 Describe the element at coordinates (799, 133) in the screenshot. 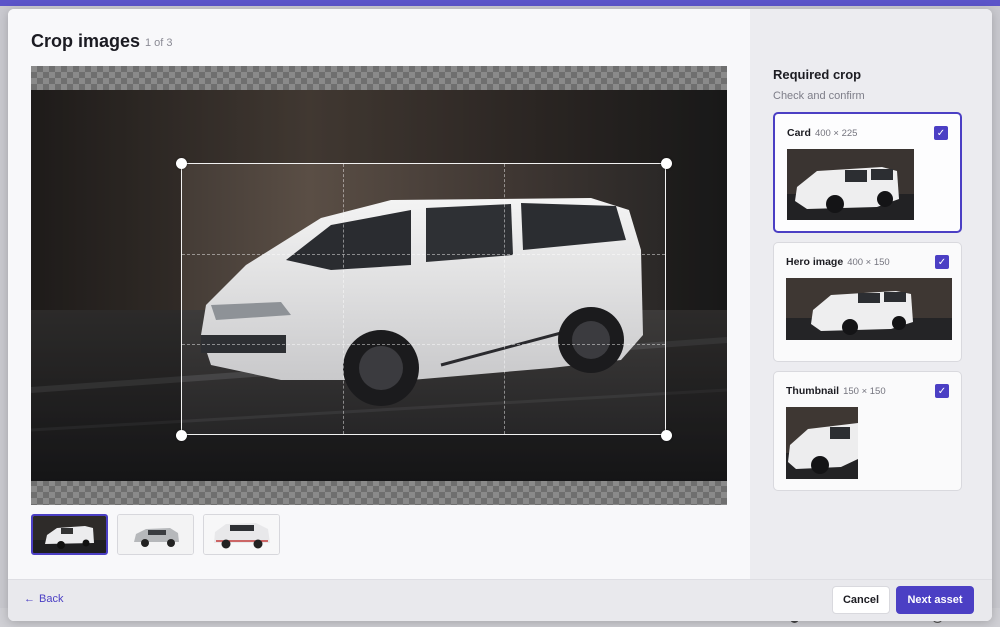

I see `crop-name: Card` at that location.